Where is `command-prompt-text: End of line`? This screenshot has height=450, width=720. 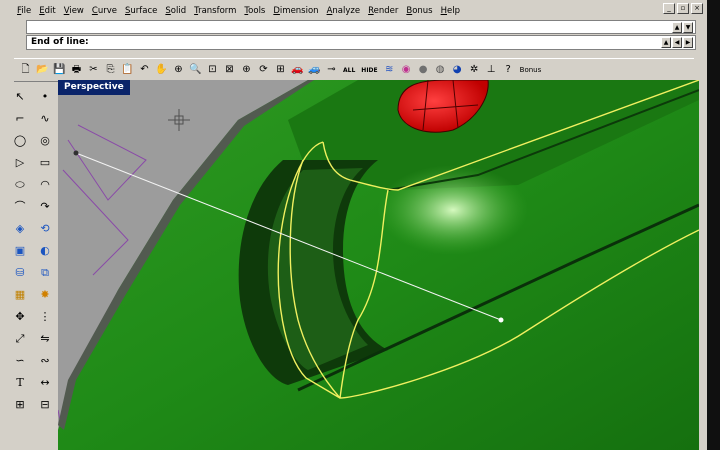 command-prompt-text: End of line is located at coordinates (58, 42).